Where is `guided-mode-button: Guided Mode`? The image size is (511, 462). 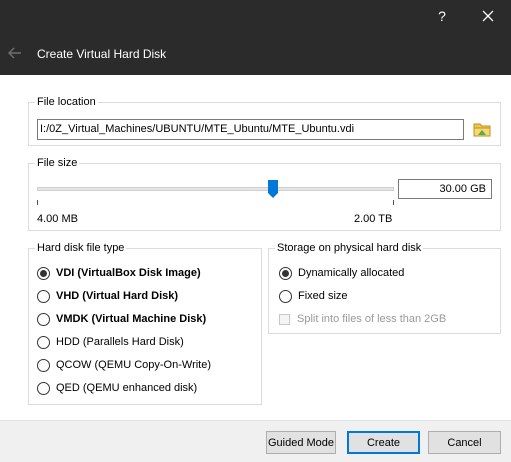
guided-mode-button: Guided Mode is located at coordinates (301, 442).